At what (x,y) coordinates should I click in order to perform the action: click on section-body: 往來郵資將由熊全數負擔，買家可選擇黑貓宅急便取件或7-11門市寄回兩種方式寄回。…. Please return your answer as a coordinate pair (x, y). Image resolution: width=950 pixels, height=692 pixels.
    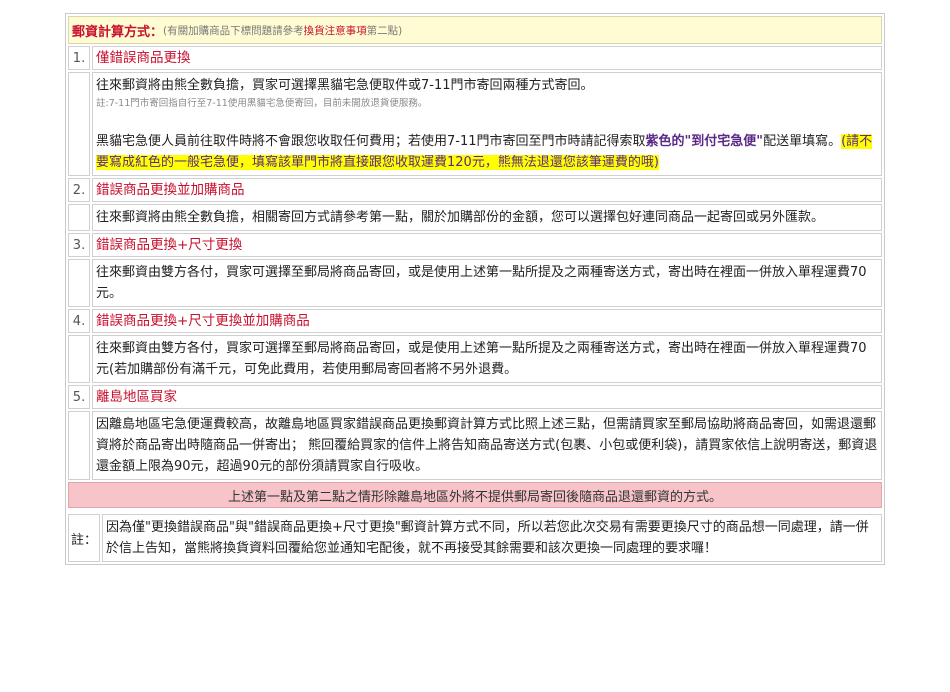
    Looking at the image, I should click on (487, 124).